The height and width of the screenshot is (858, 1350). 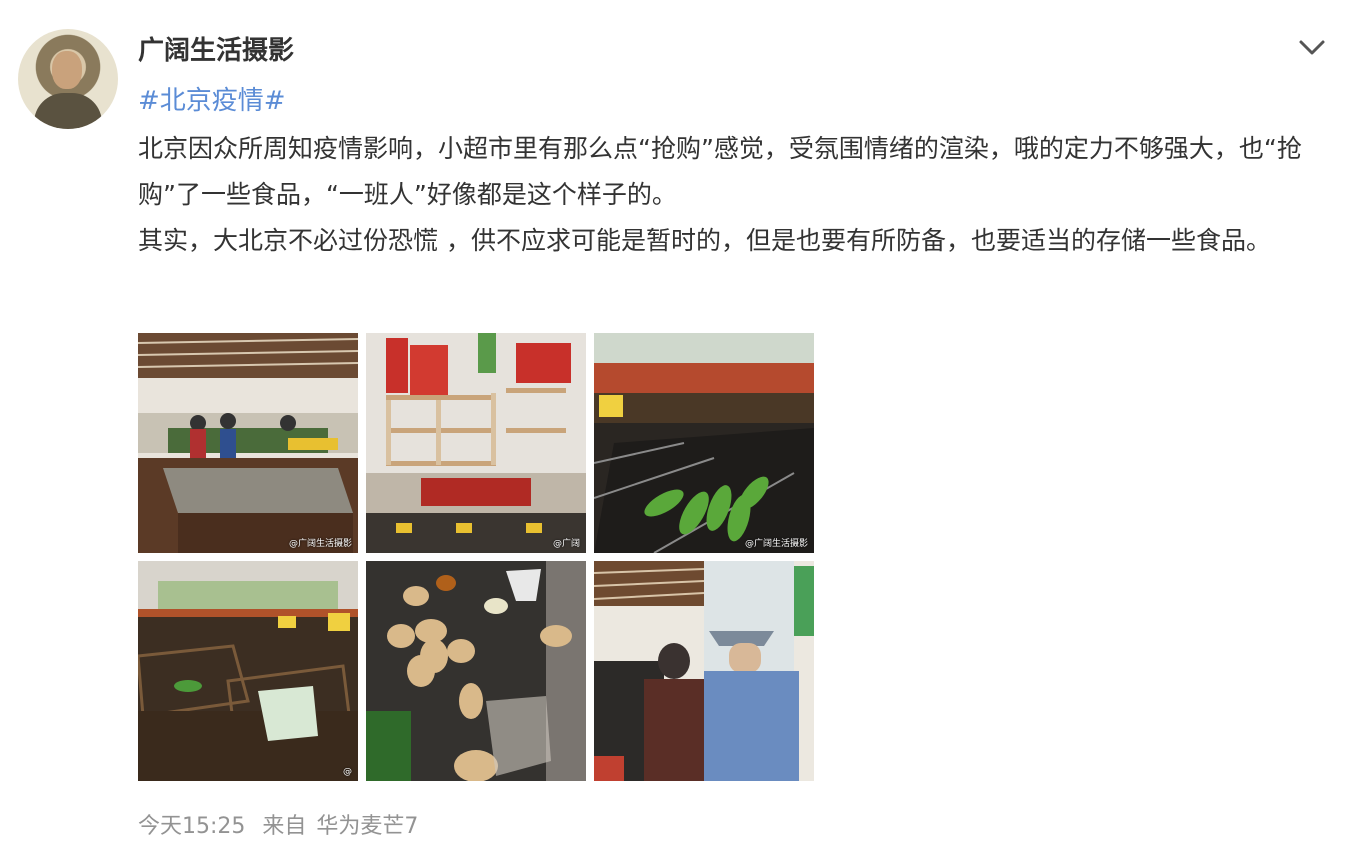 What do you see at coordinates (248, 671) in the screenshot?
I see `photo-thumbnail: @` at bounding box center [248, 671].